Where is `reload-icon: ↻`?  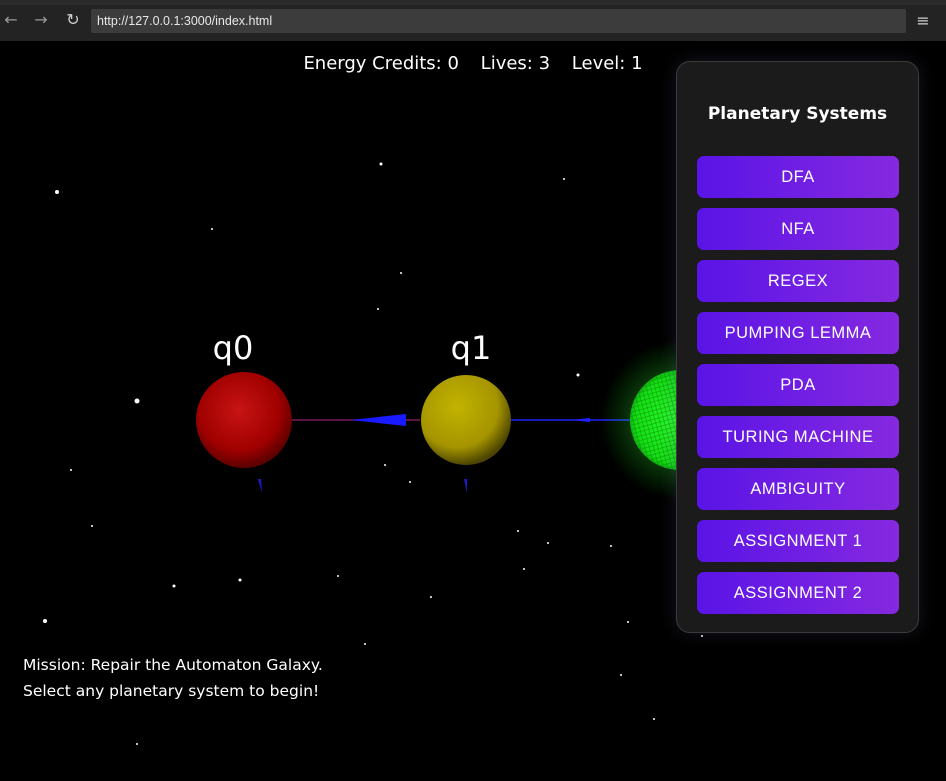
reload-icon: ↻ is located at coordinates (73, 20).